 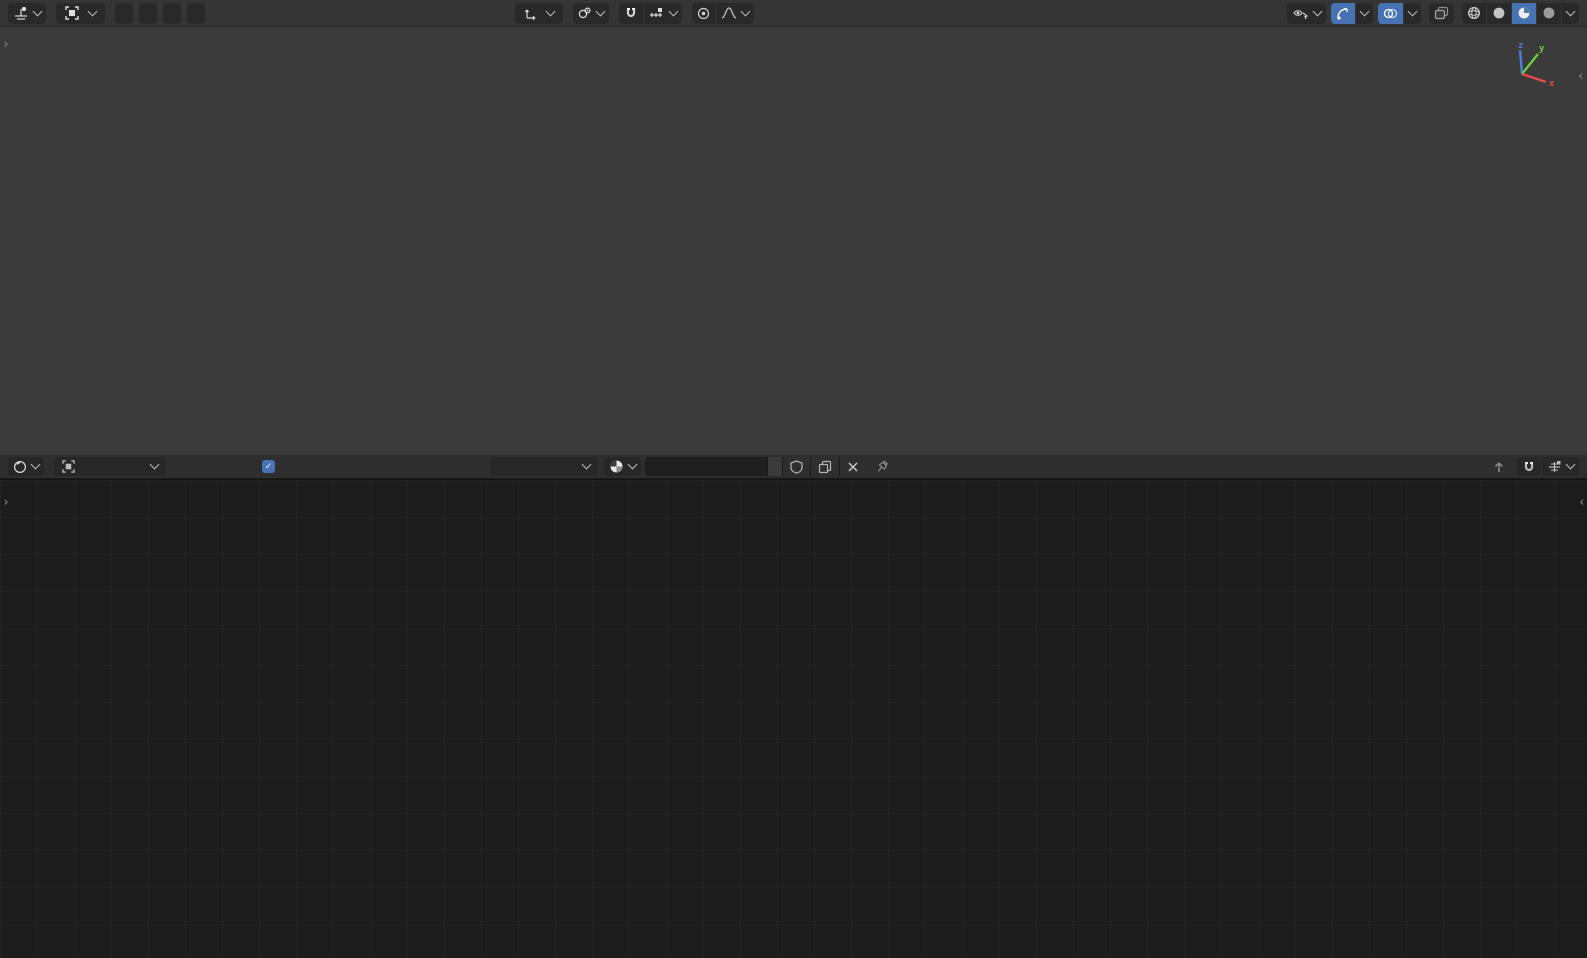 What do you see at coordinates (72, 13) in the screenshot?
I see `object-mode-icon` at bounding box center [72, 13].